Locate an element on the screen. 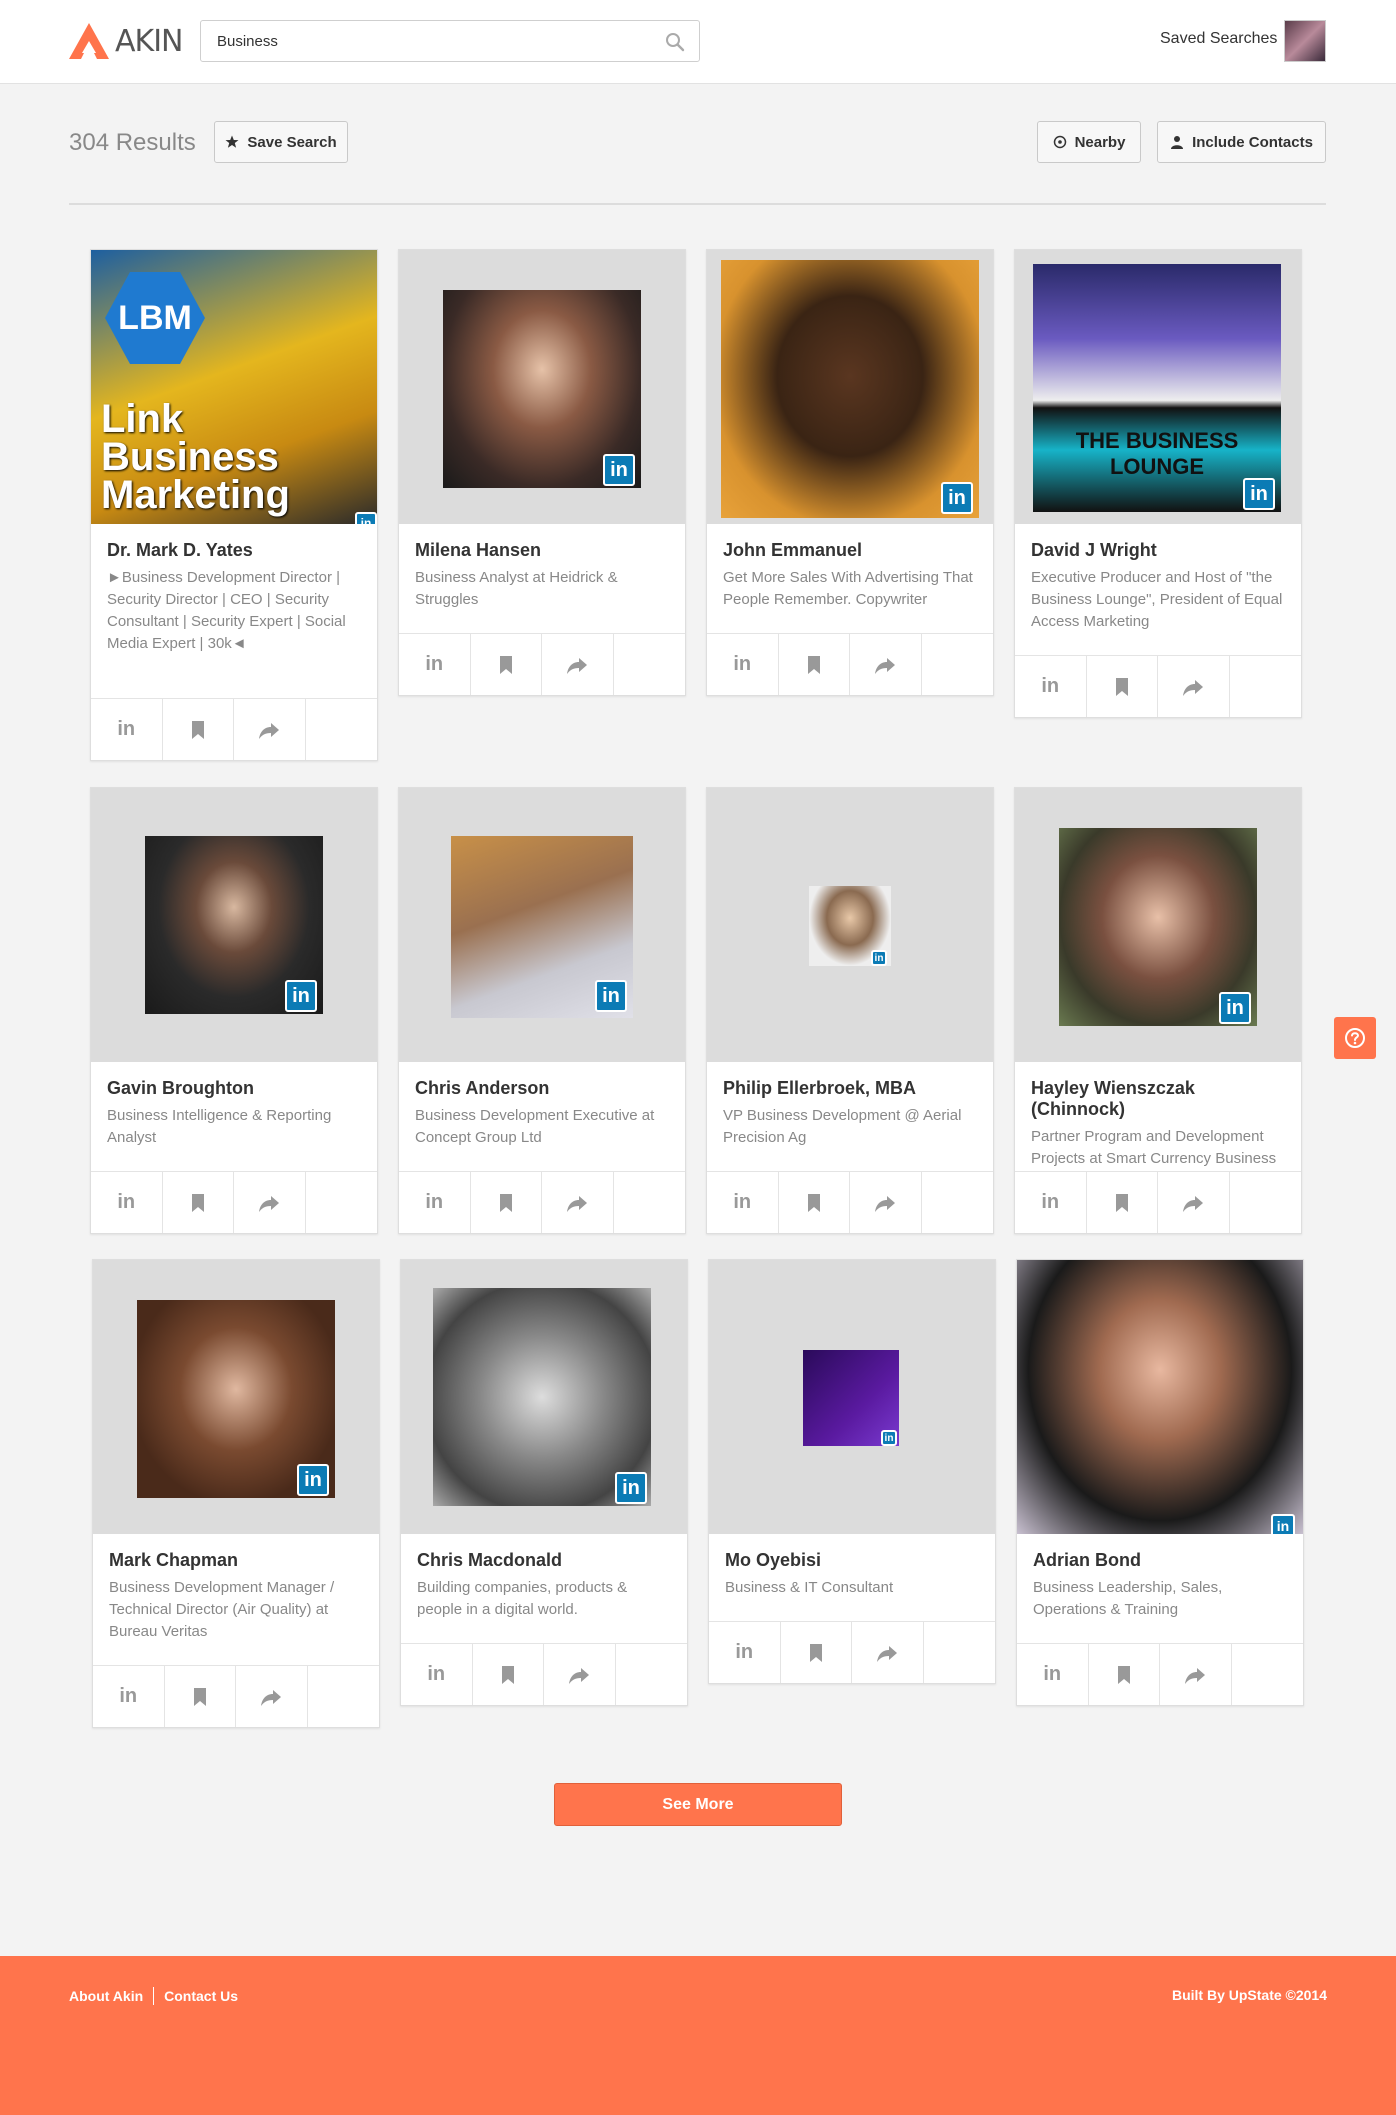 Image resolution: width=1396 pixels, height=2115 pixels. about-akin-link: About Akin is located at coordinates (106, 1996).